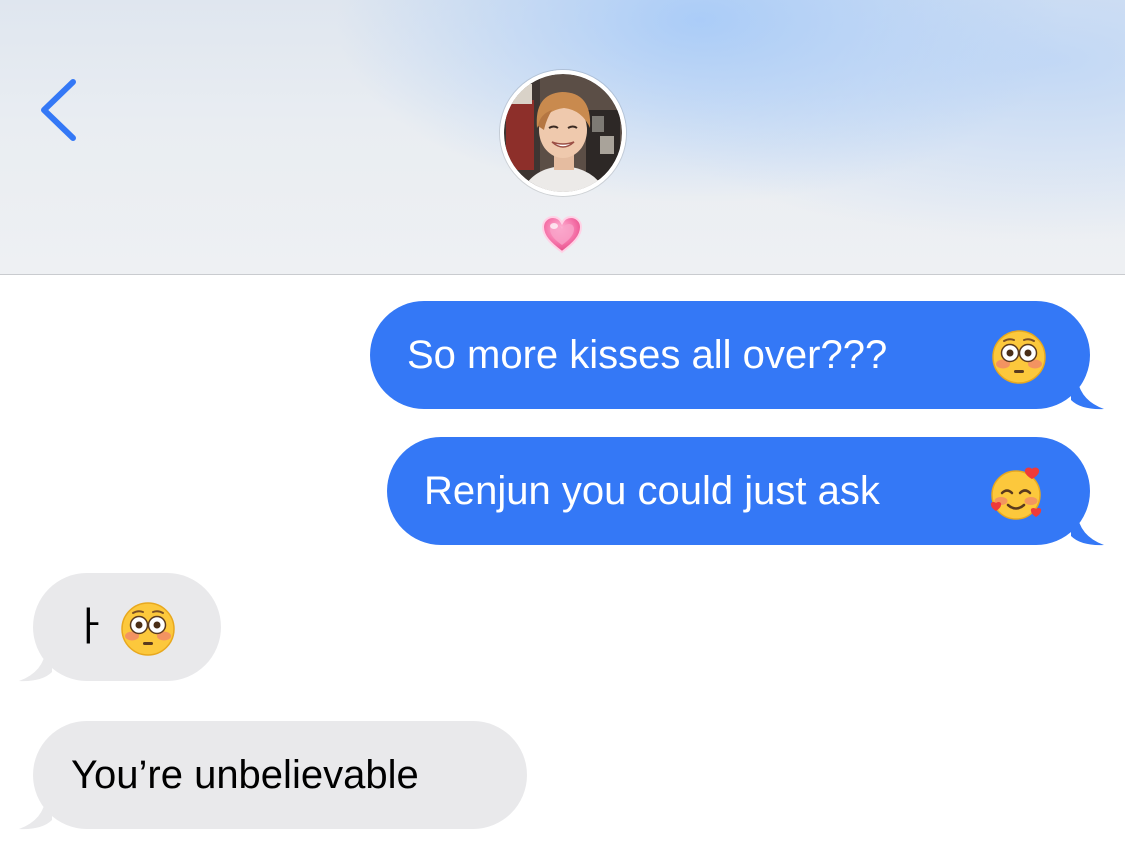  What do you see at coordinates (245, 775) in the screenshot?
I see `message-text: You’re unbelievable` at bounding box center [245, 775].